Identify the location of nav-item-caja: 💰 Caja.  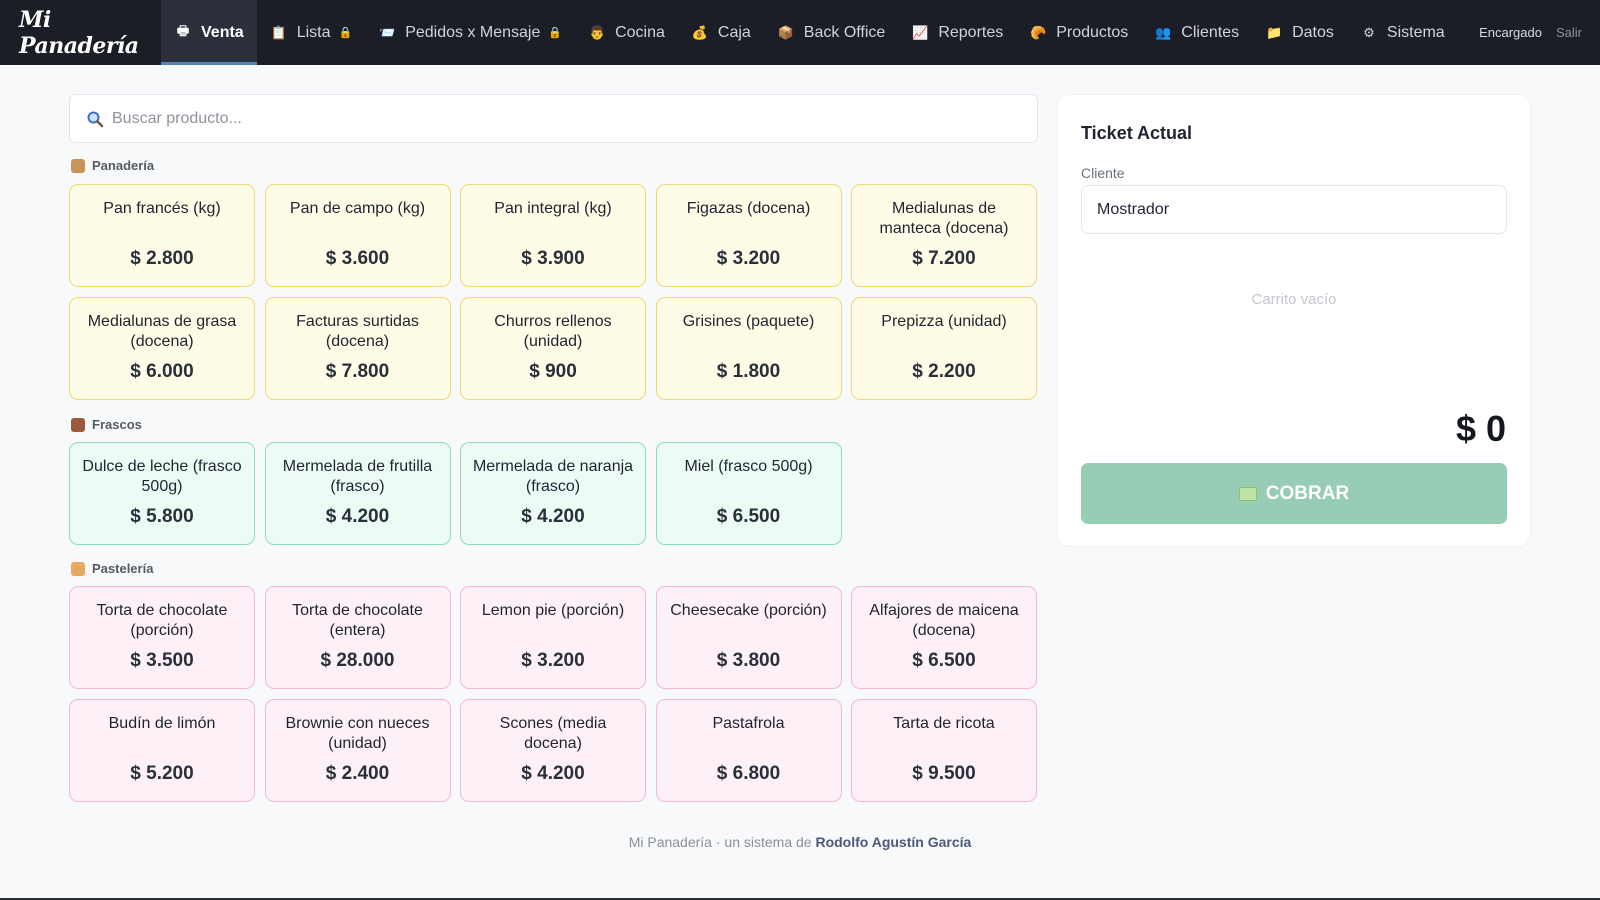
(721, 32).